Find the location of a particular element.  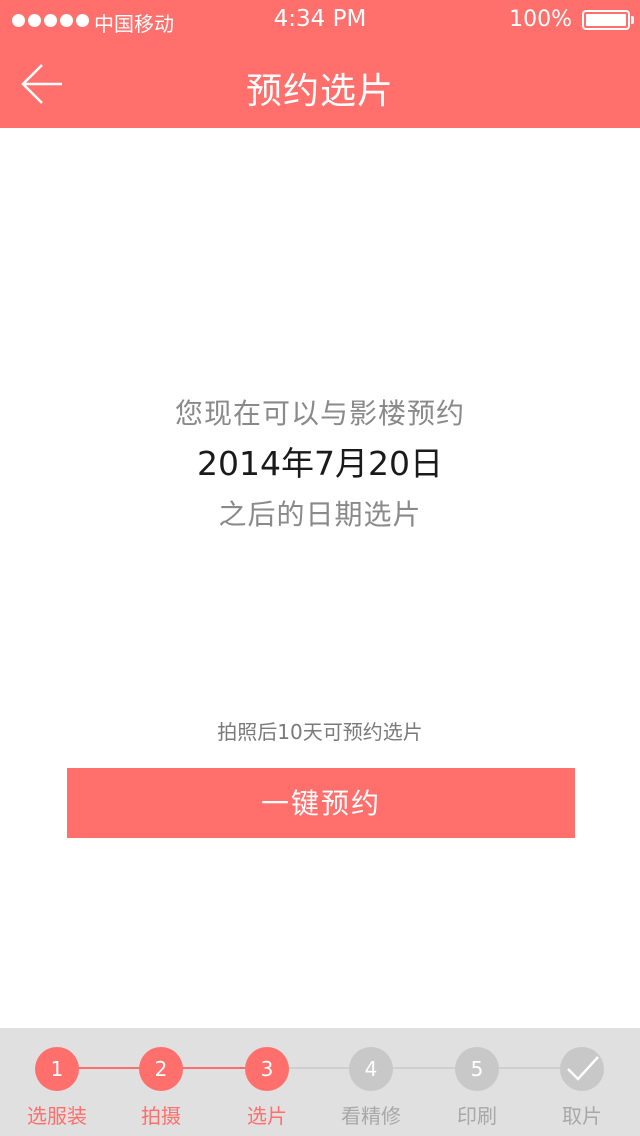

page-title: 预约选片 is located at coordinates (319, 91).